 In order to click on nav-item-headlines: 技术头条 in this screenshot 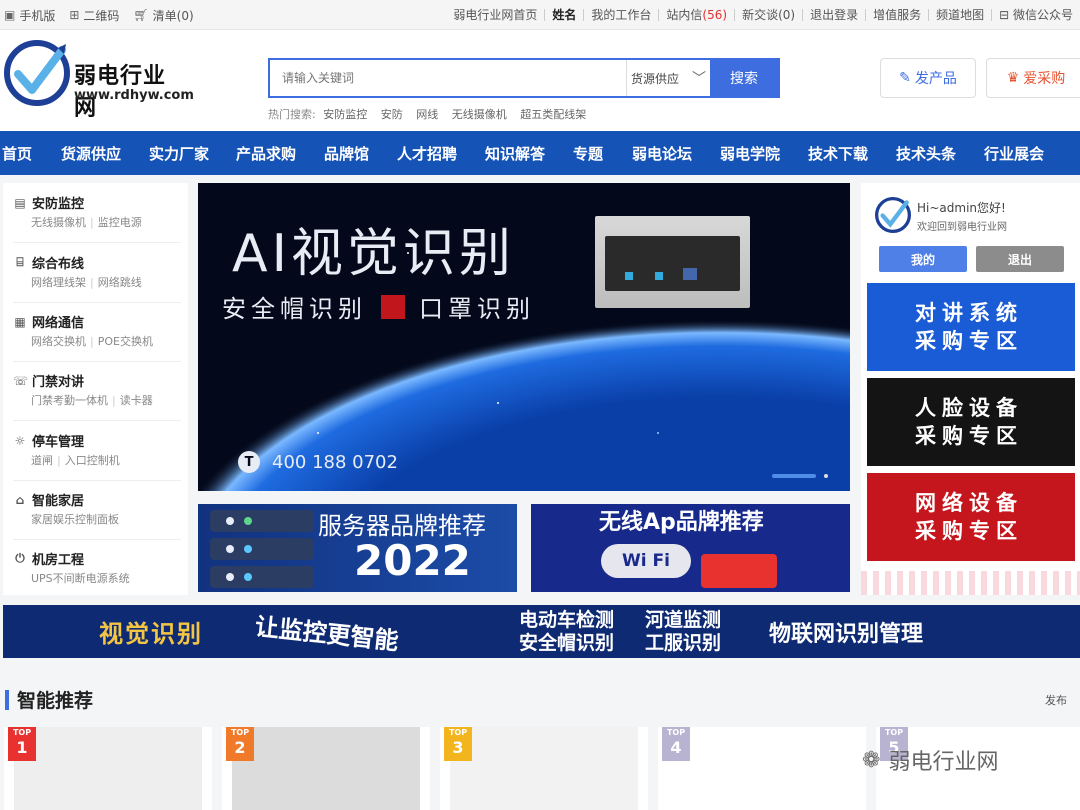, I will do `click(926, 153)`.